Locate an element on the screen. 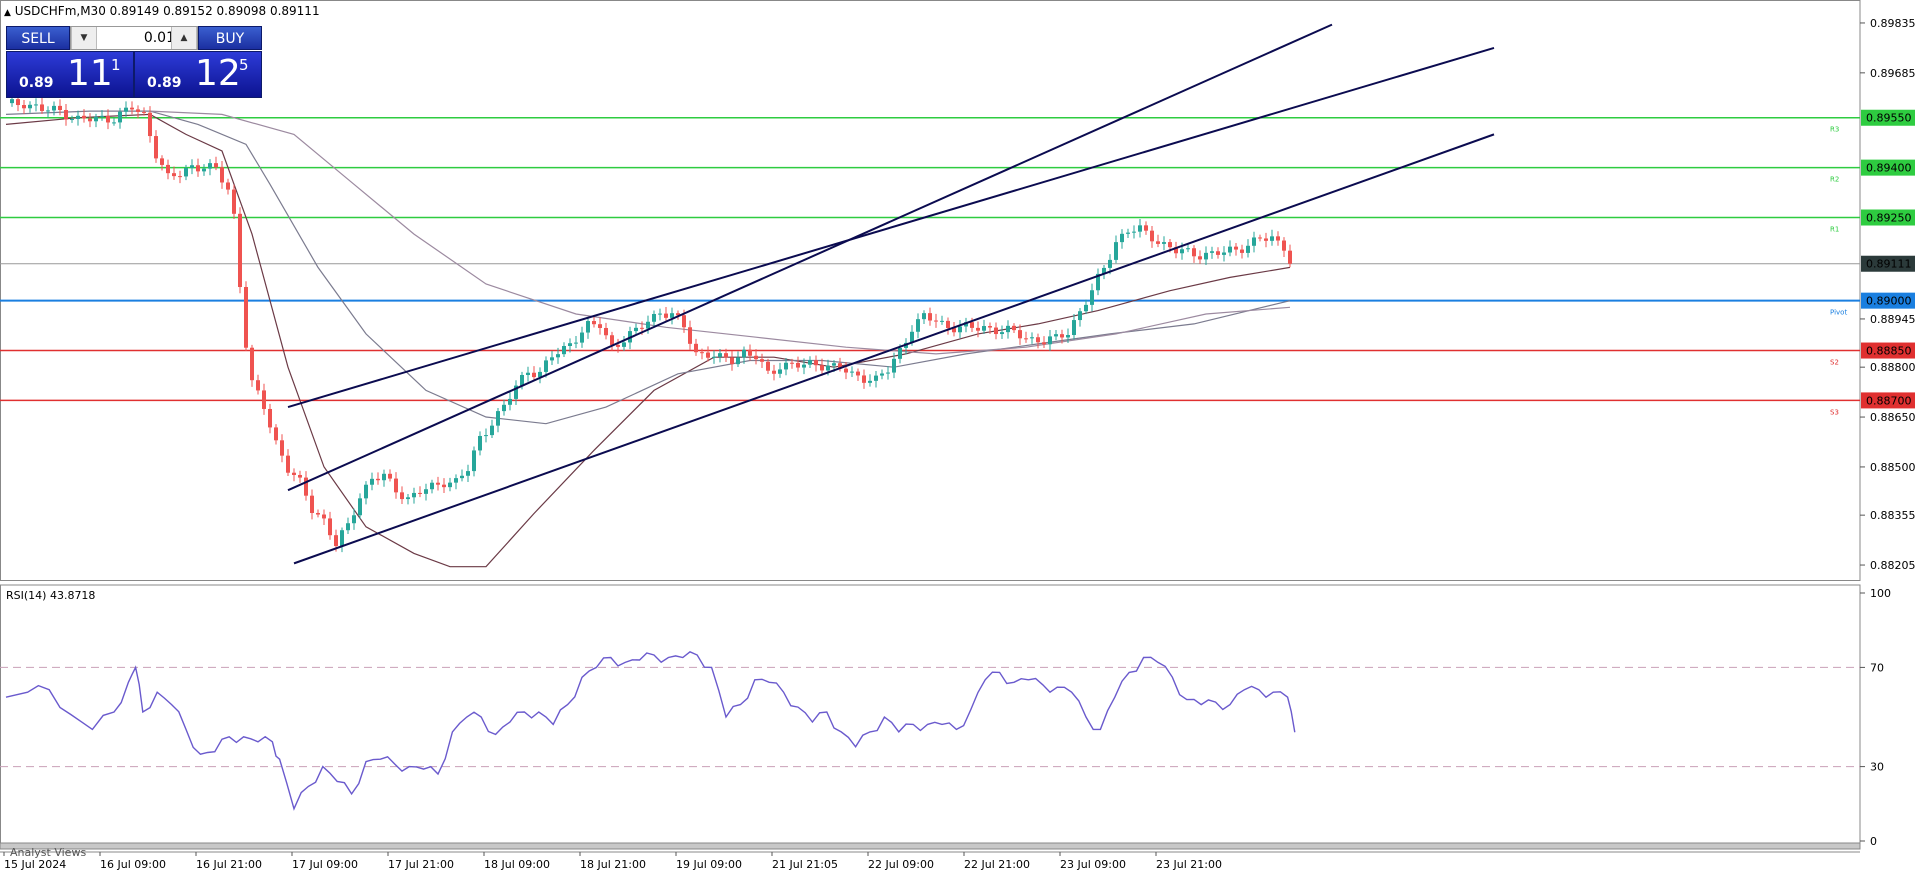 This screenshot has width=1916, height=874. level-tag: R2 is located at coordinates (1834, 180).